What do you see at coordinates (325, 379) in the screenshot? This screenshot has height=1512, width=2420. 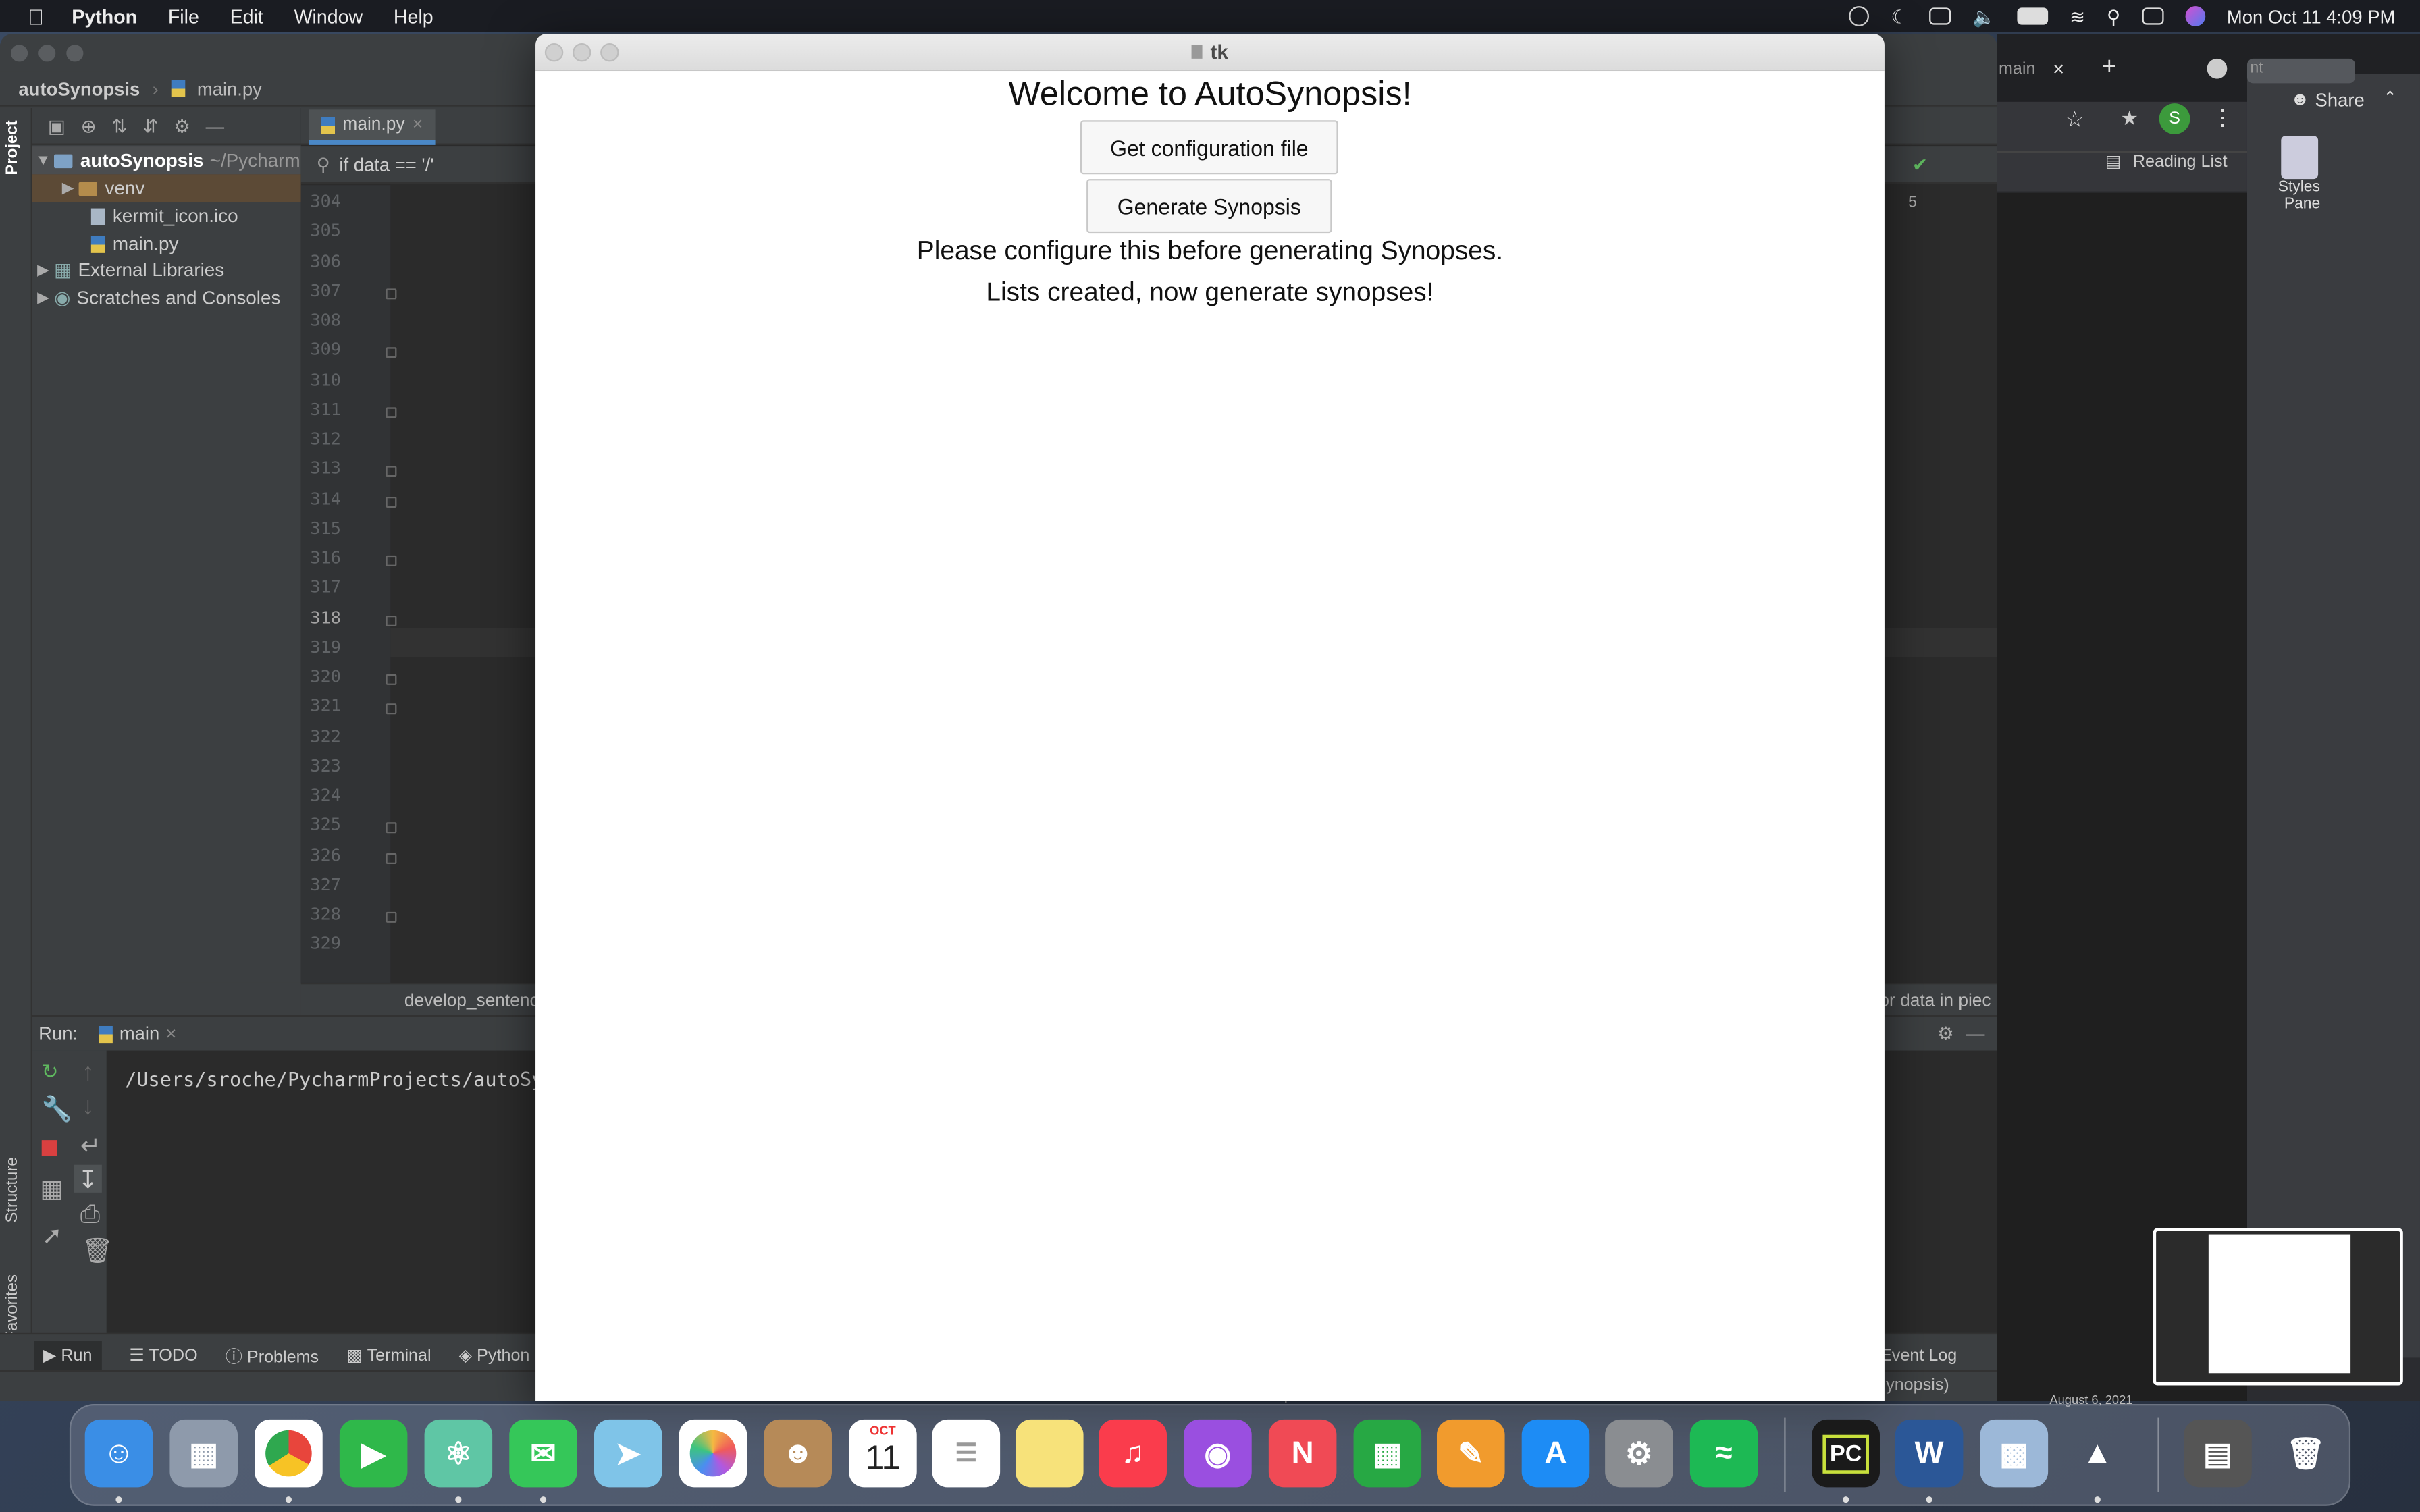 I see `line-number: 310` at bounding box center [325, 379].